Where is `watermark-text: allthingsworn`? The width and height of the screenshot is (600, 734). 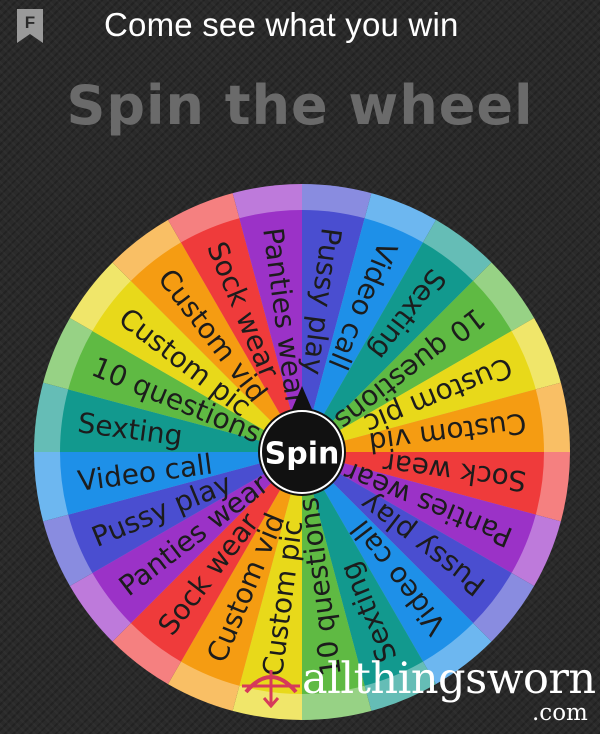
watermark-text: allthingsworn is located at coordinates (449, 679).